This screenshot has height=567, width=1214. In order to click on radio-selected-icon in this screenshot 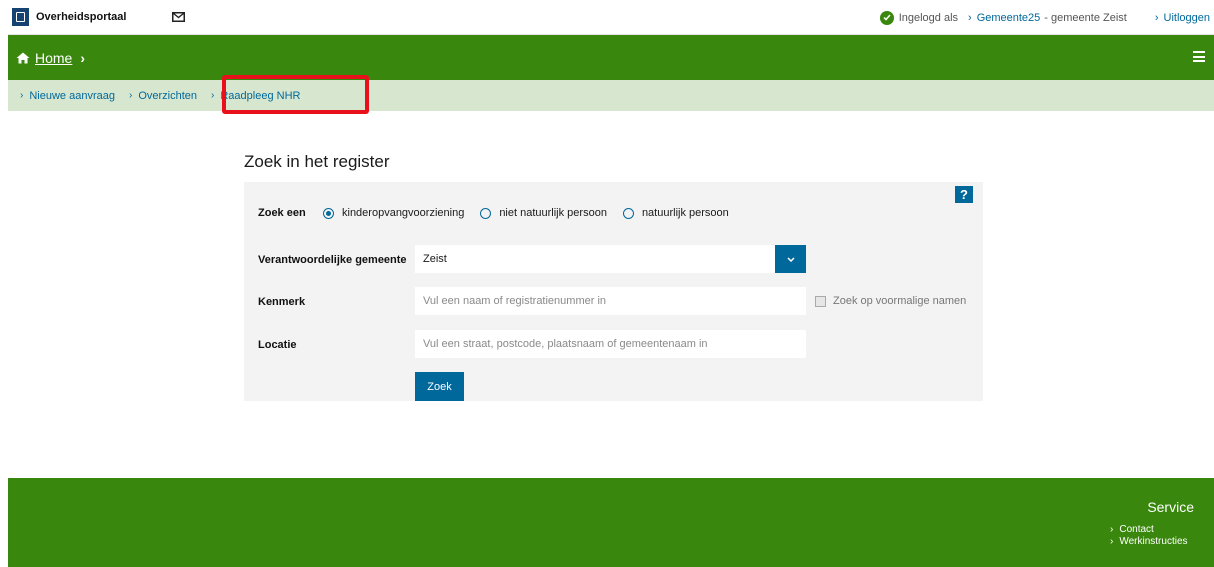, I will do `click(328, 213)`.